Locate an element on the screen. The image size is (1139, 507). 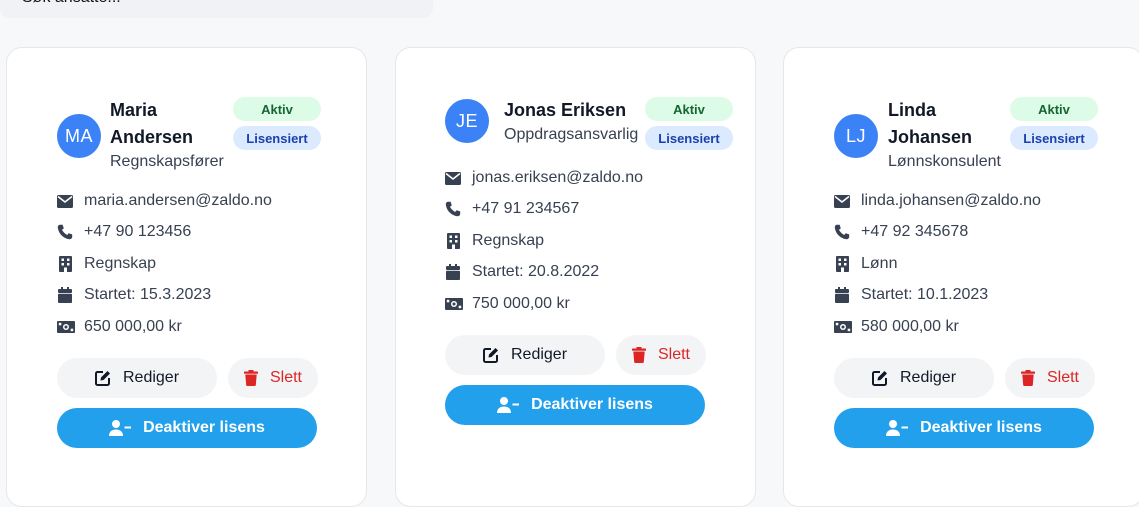
employee-name-line1: Maria is located at coordinates (134, 110).